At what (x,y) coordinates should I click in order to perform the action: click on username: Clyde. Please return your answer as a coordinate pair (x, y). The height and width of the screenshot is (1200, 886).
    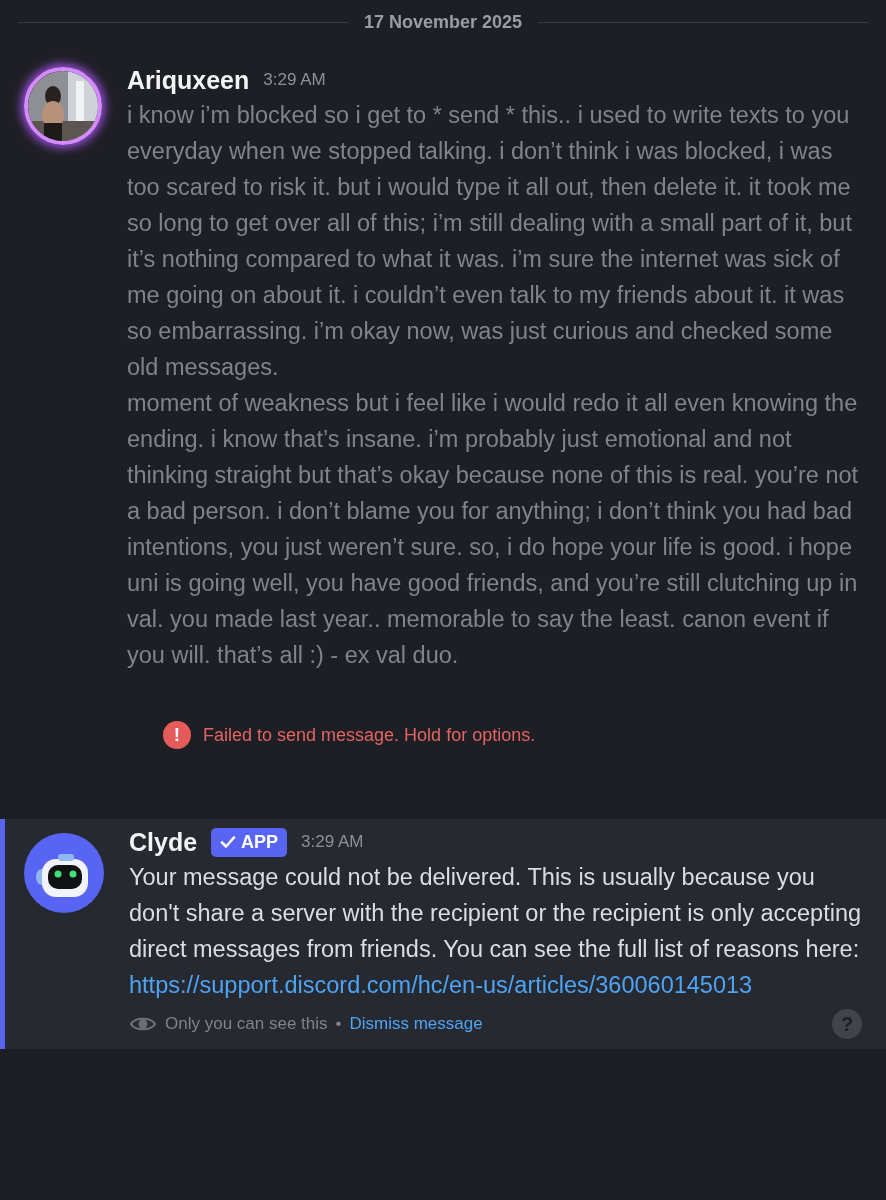
    Looking at the image, I should click on (163, 842).